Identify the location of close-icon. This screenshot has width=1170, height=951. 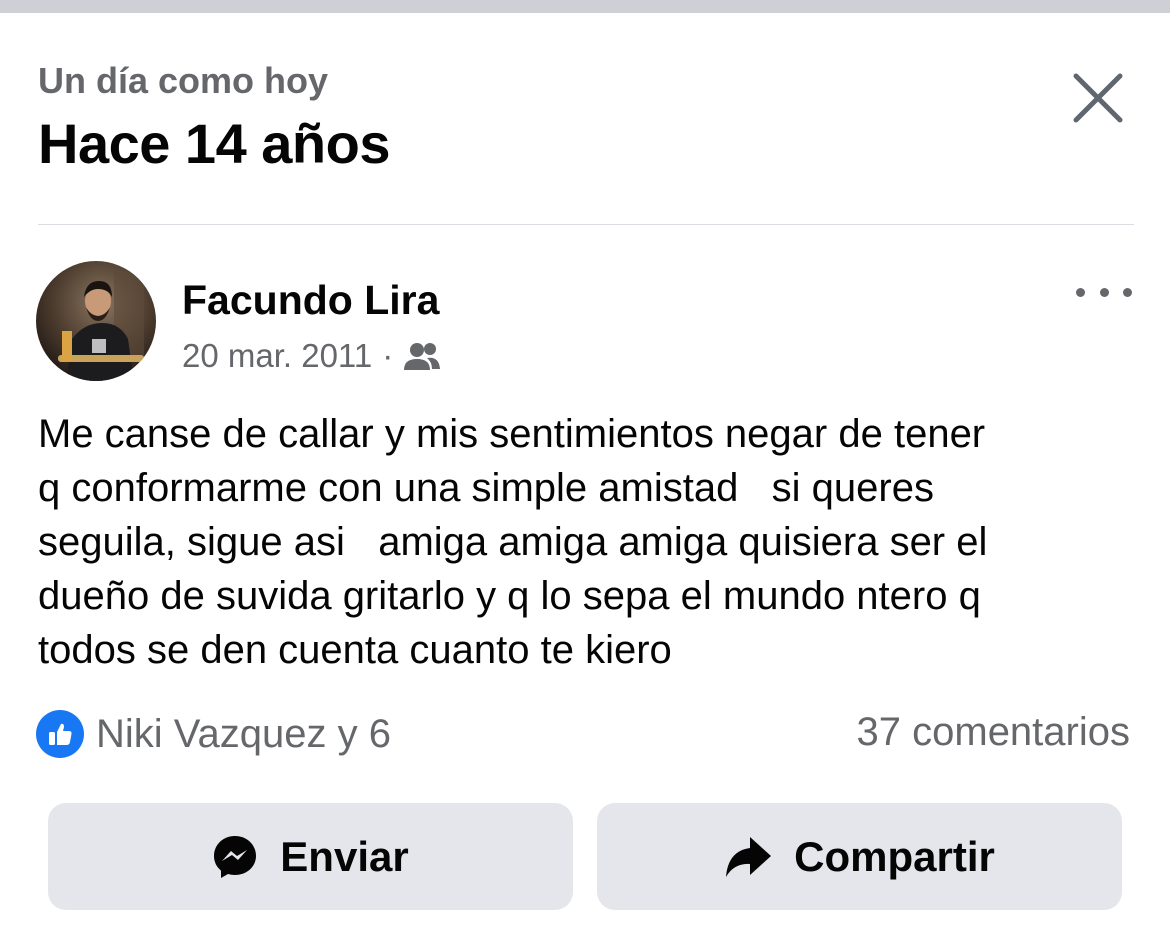
(1098, 98).